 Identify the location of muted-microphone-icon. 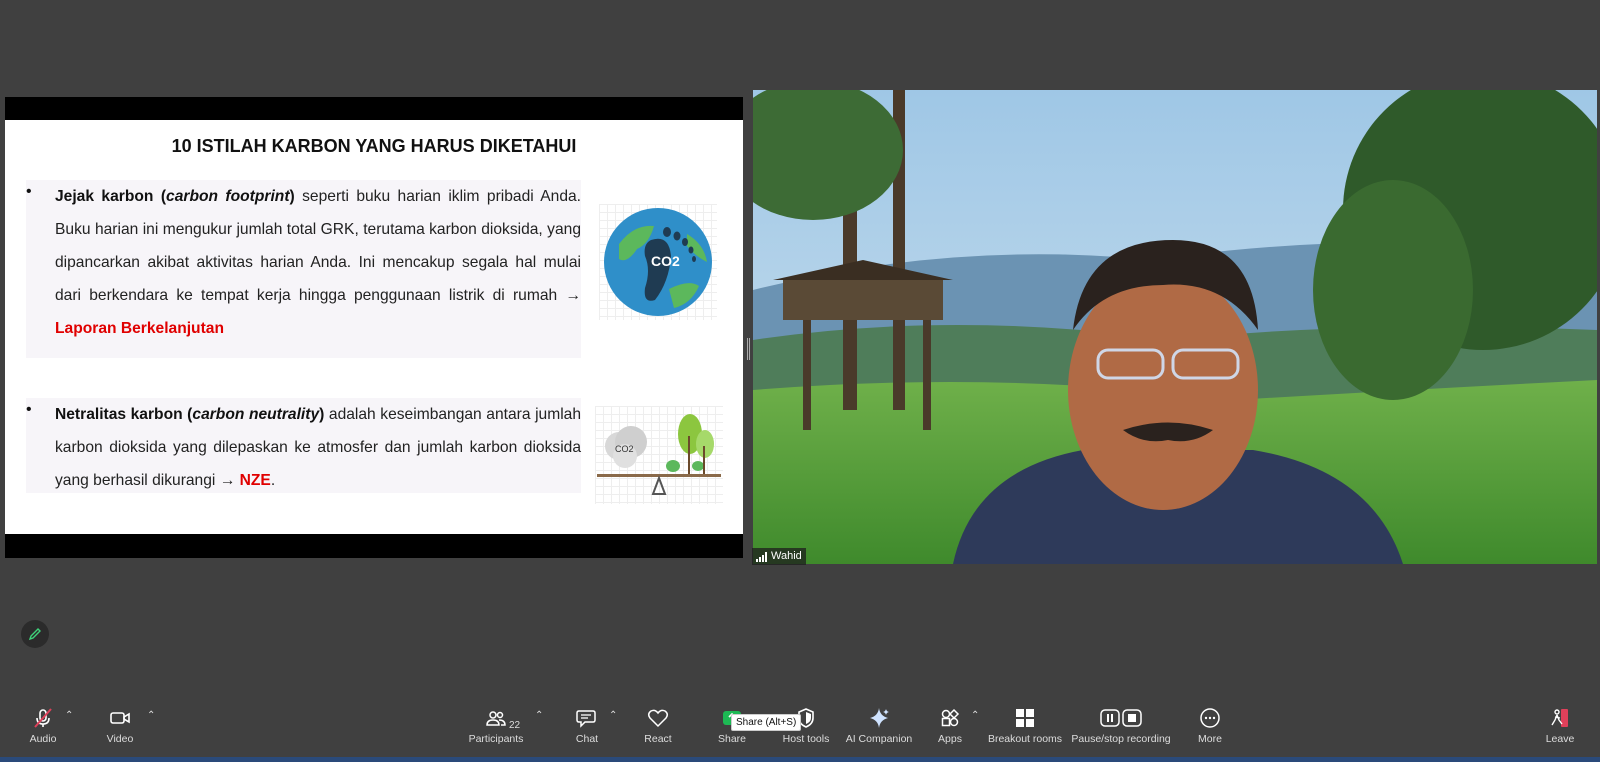
(43, 718).